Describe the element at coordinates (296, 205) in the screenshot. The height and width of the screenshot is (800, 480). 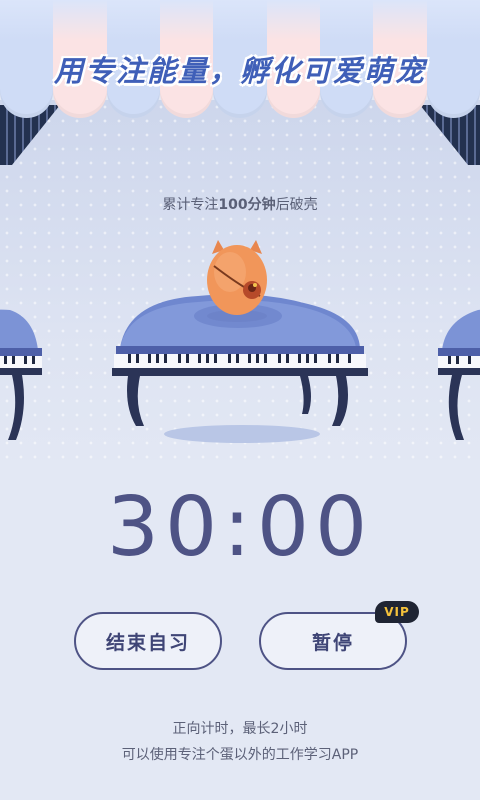
I see `progress-suffix: 后破壳` at that location.